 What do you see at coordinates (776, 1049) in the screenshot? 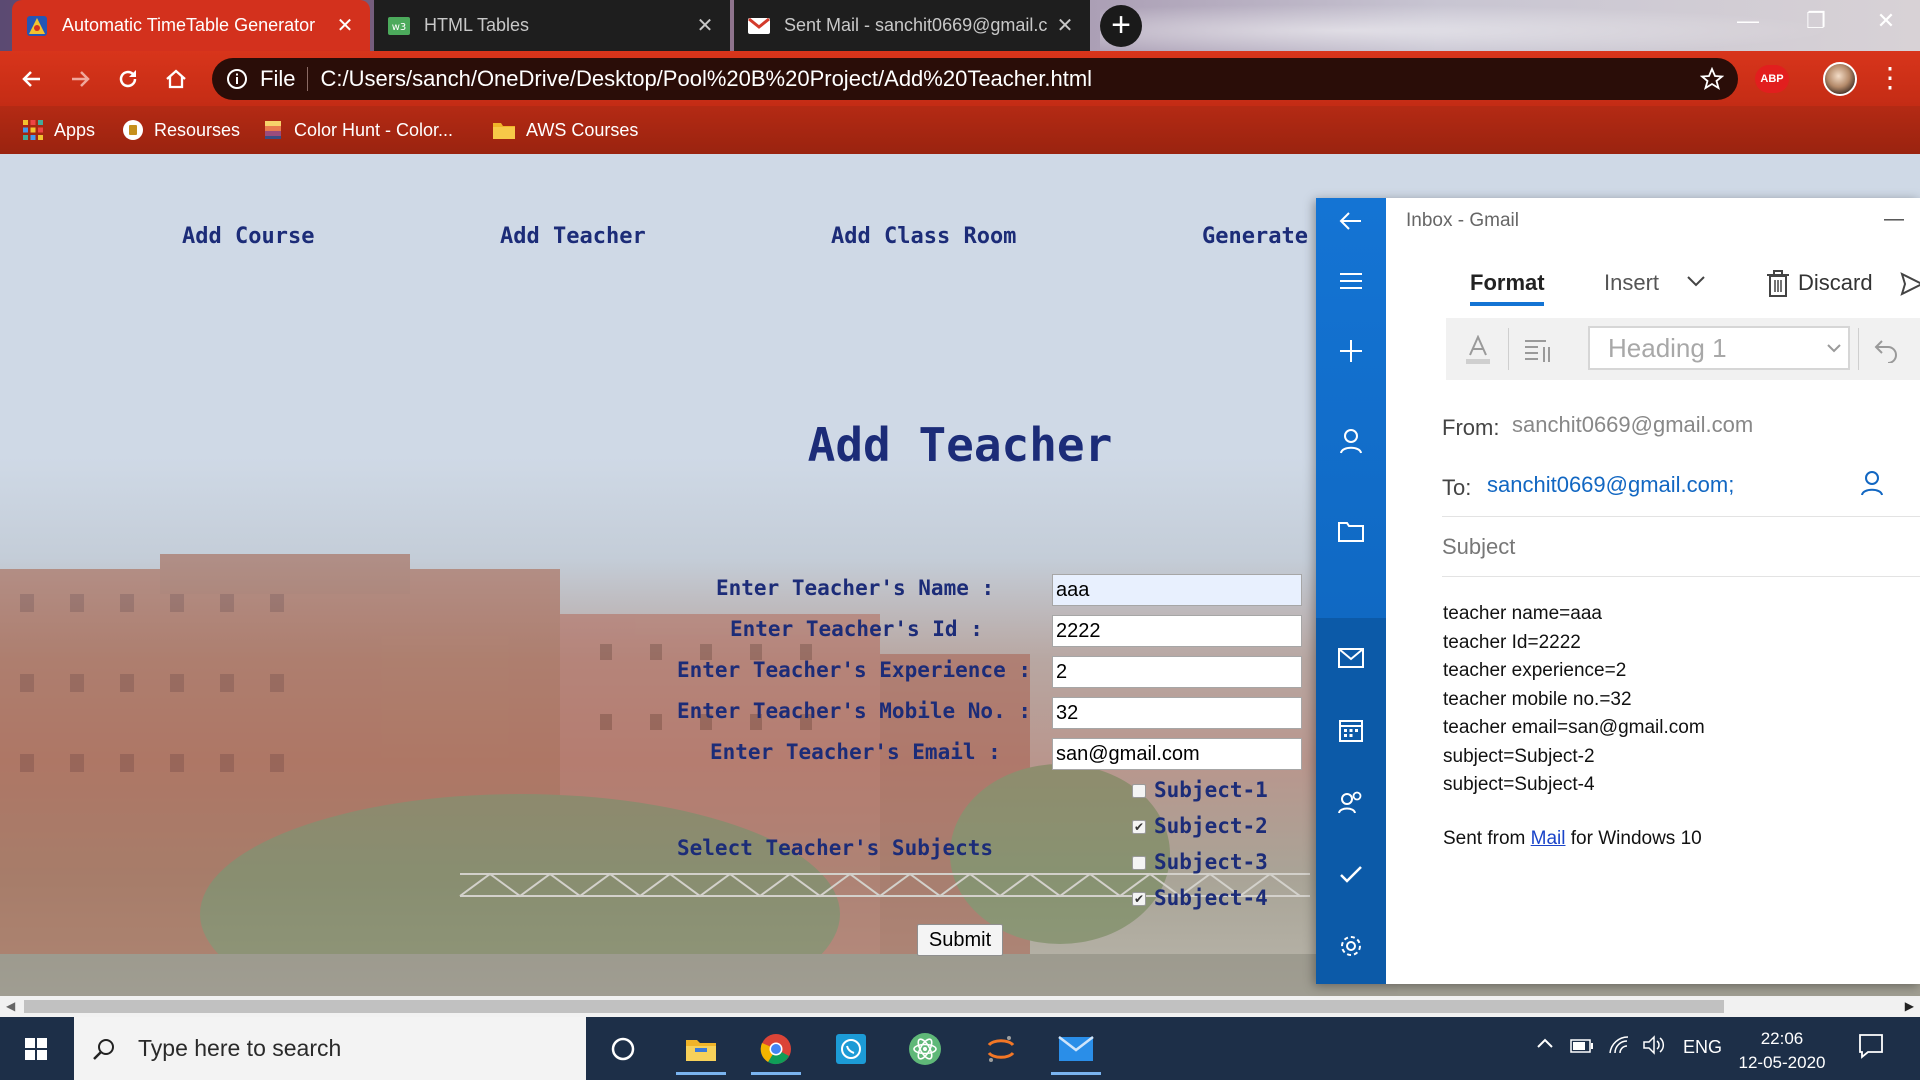
I see `chrome-icon` at bounding box center [776, 1049].